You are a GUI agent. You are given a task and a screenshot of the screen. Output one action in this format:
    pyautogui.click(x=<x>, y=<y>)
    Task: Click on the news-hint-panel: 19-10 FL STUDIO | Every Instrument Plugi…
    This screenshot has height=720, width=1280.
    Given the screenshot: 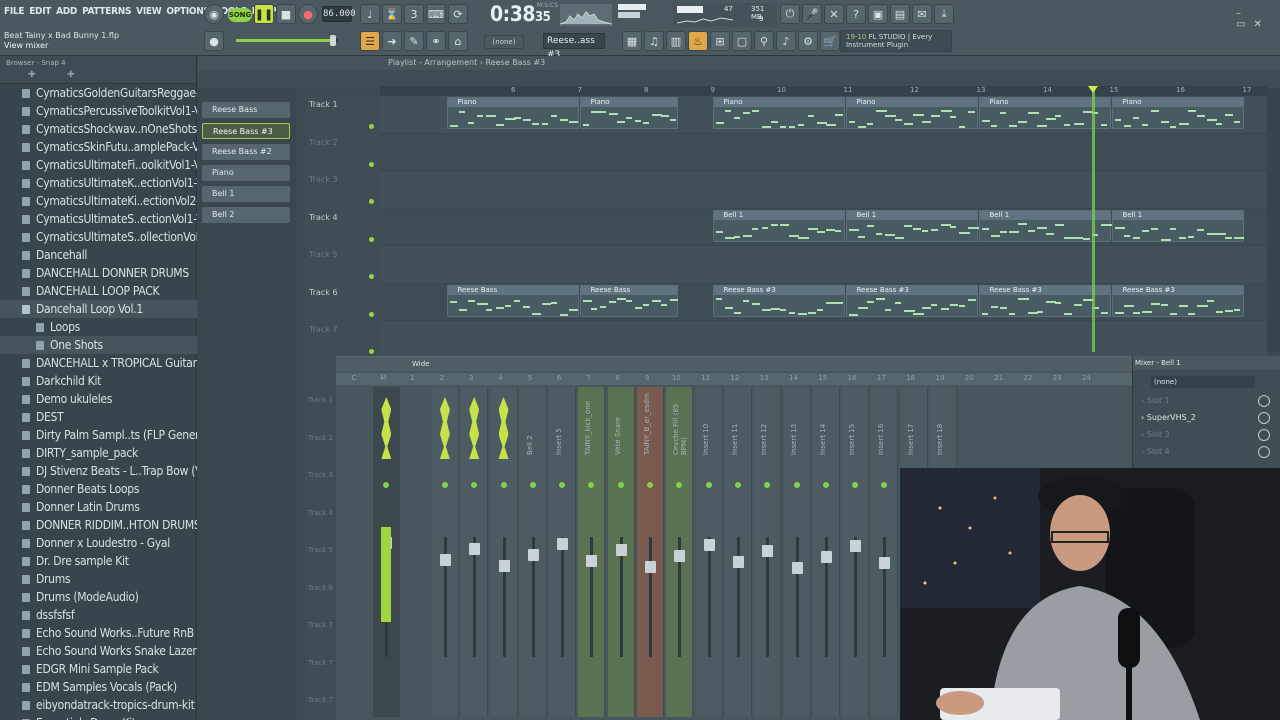 What is the action you would take?
    pyautogui.click(x=896, y=41)
    